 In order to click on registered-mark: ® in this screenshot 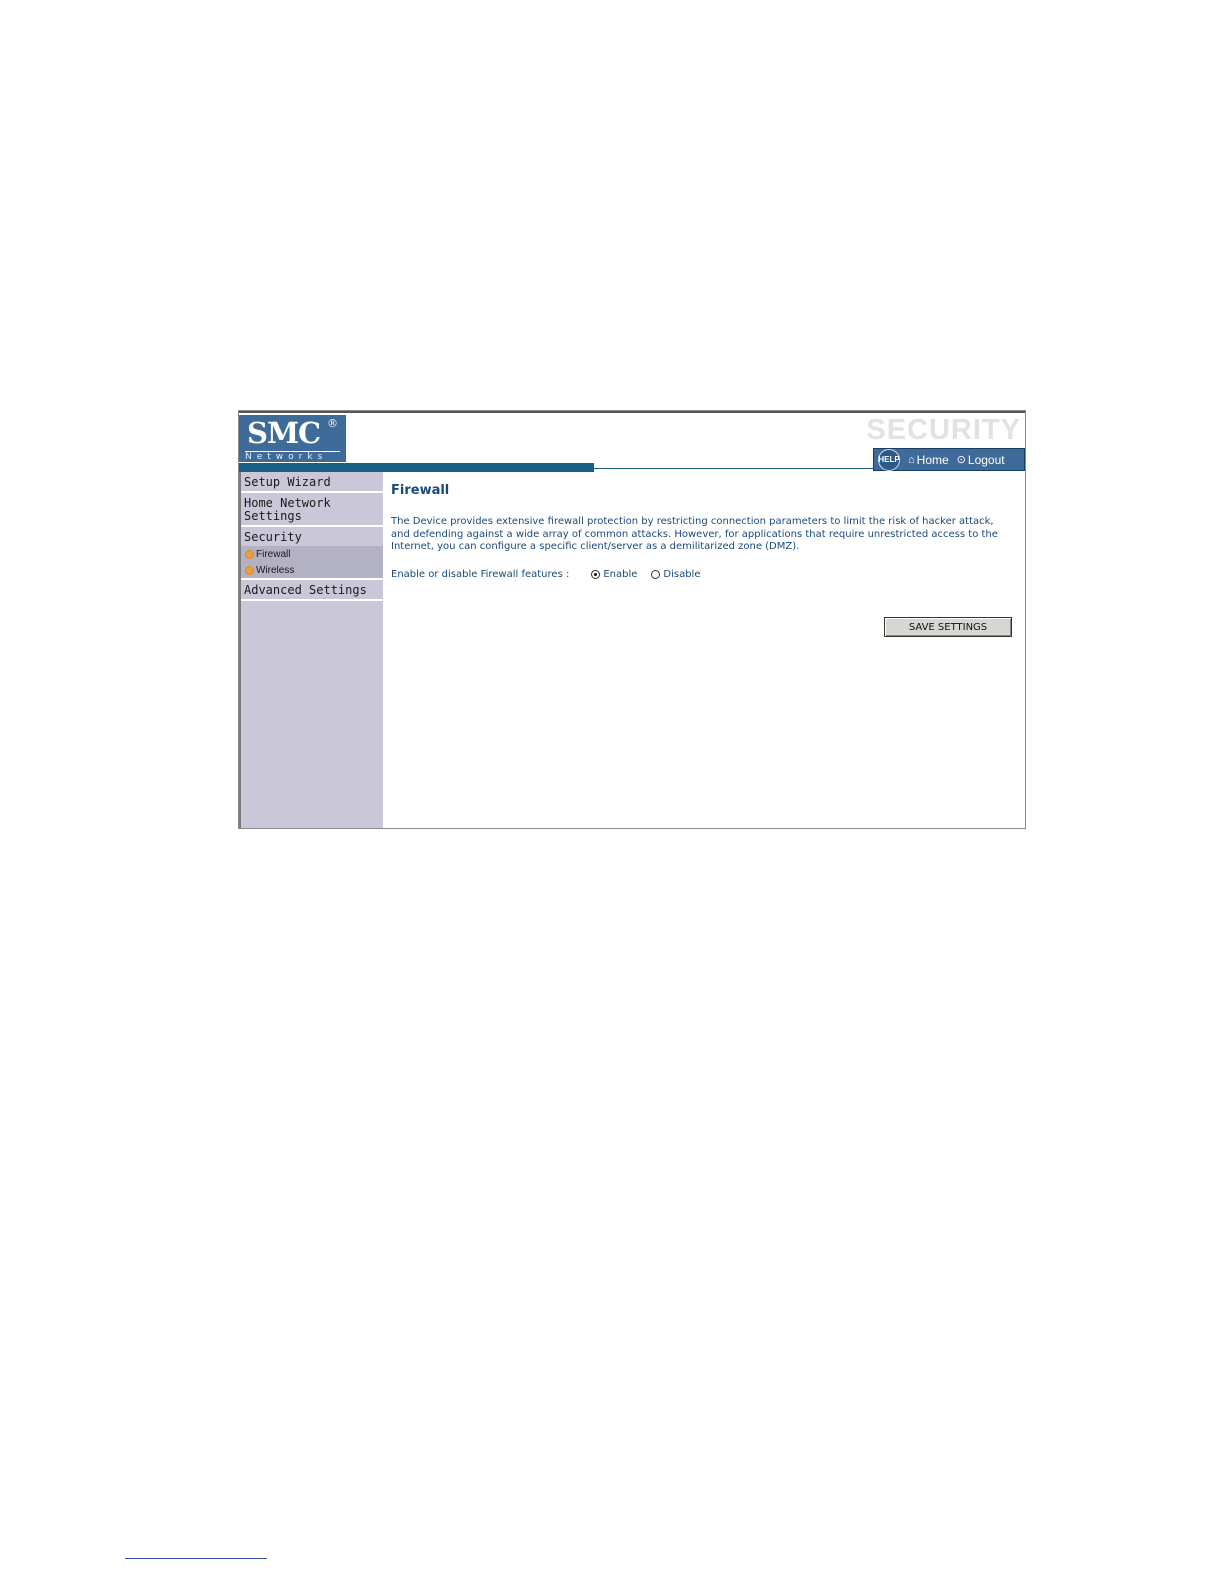, I will do `click(332, 423)`.